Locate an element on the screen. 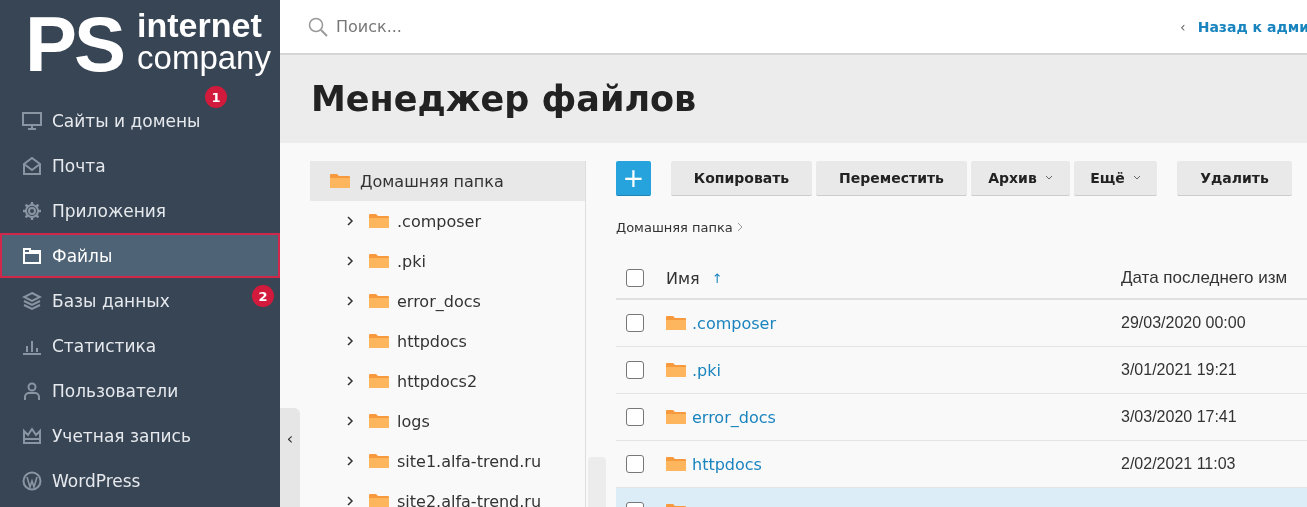 This screenshot has width=1307, height=507. sidebar-item: Пользователи is located at coordinates (100, 390).